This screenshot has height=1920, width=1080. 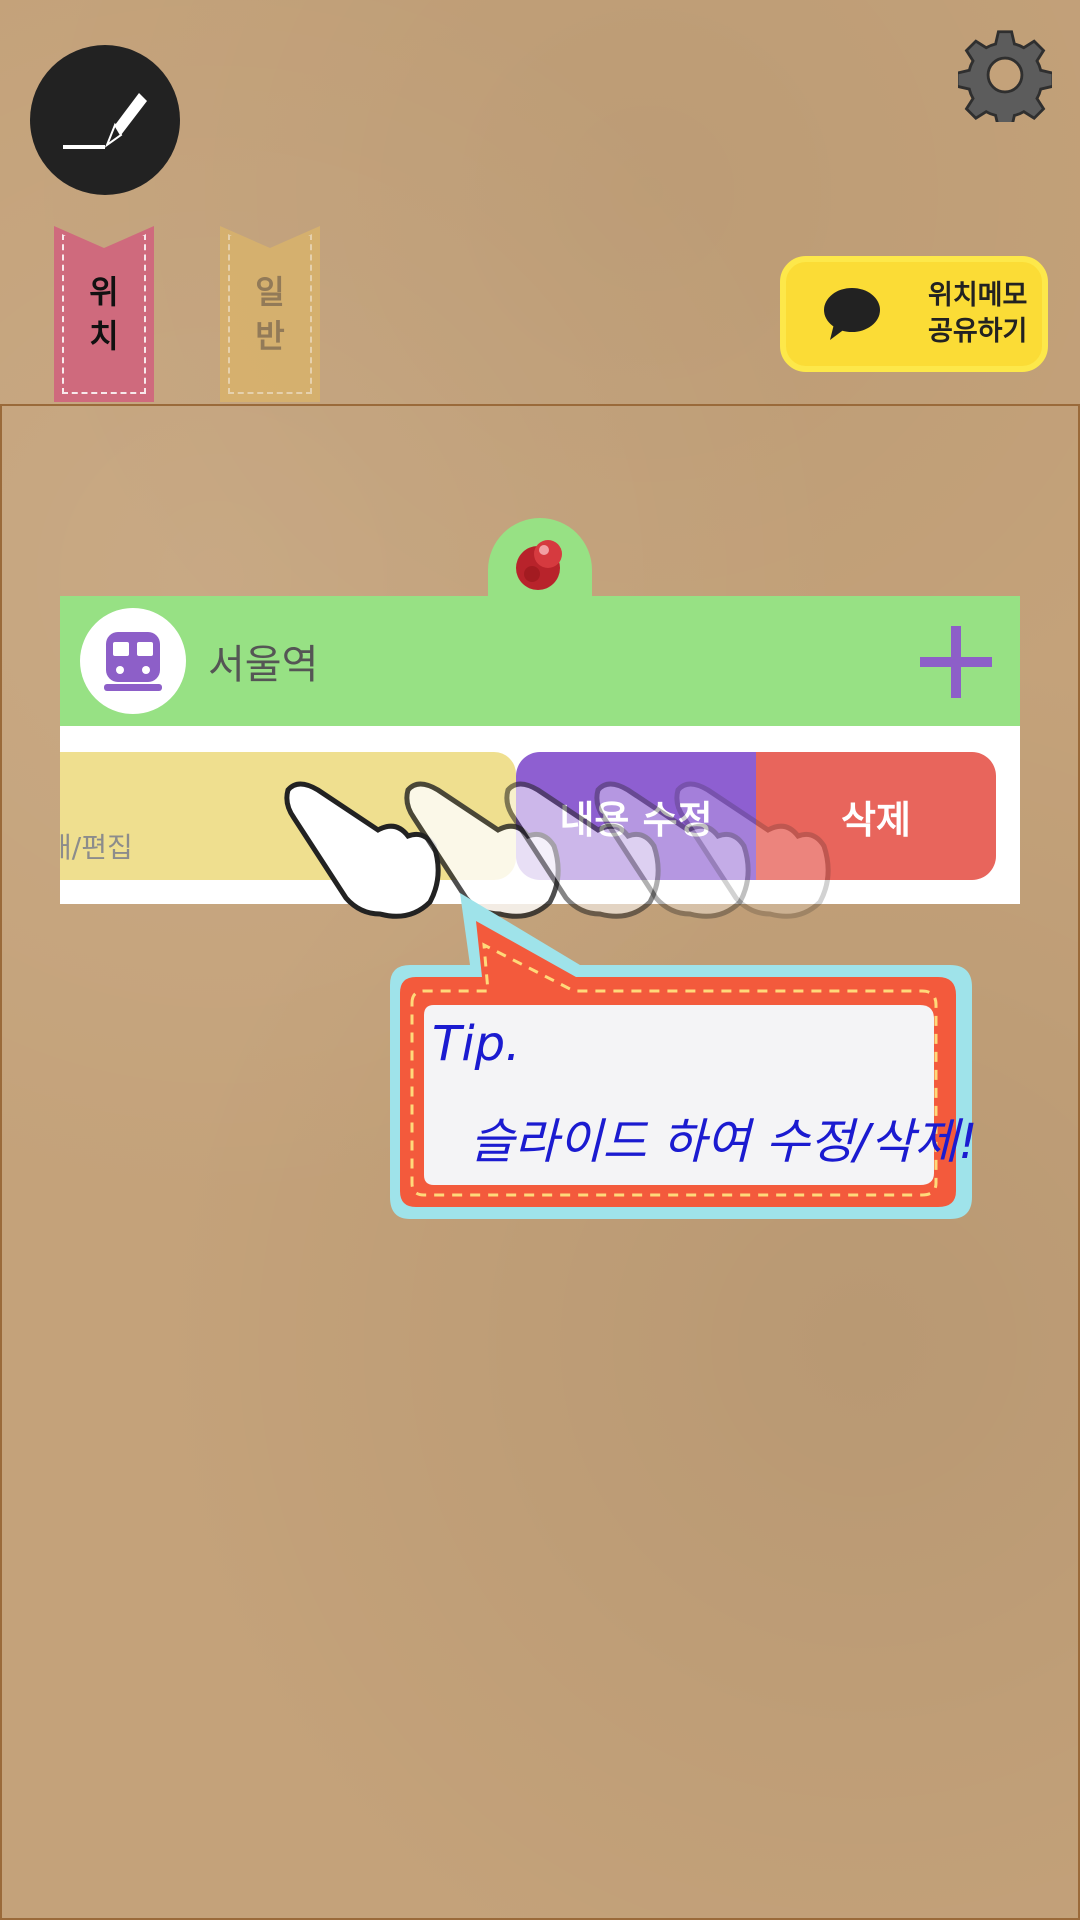 I want to click on pushpin-icon, so click(x=539, y=565).